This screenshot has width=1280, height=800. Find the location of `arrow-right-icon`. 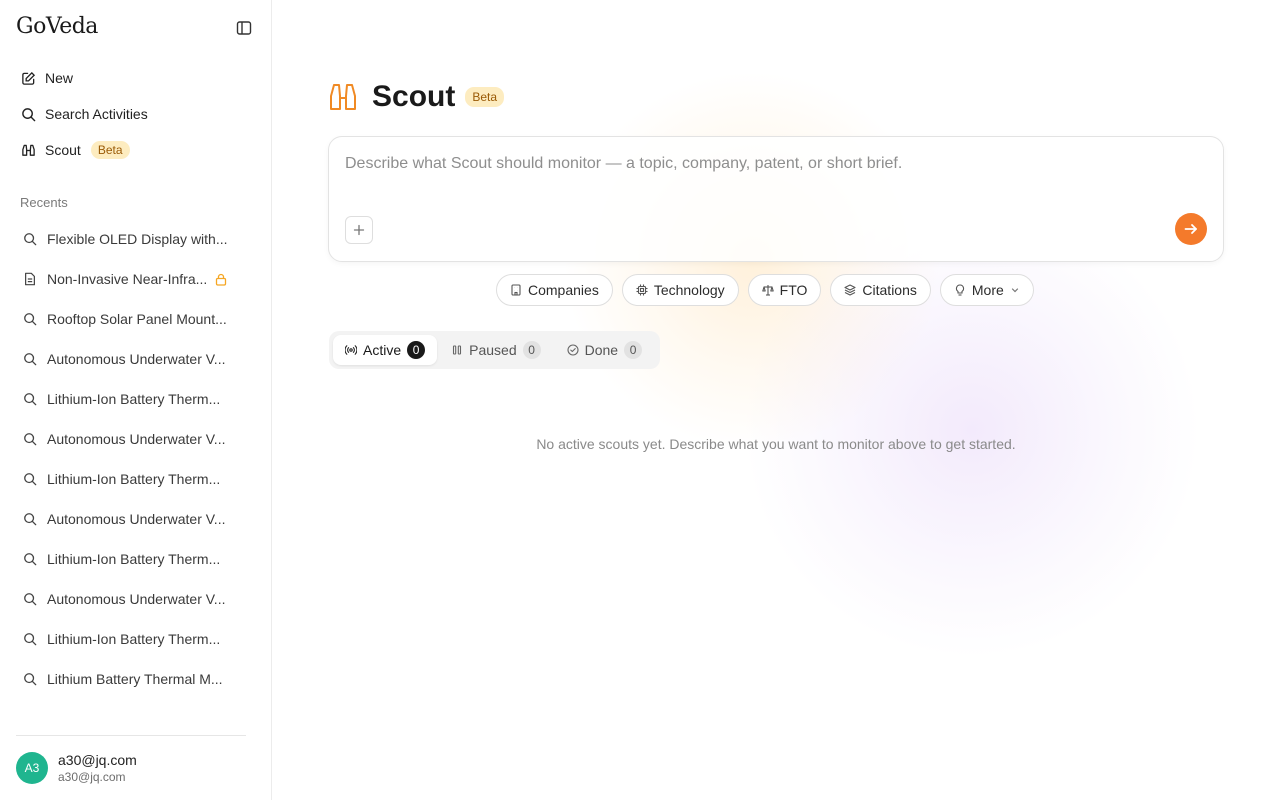

arrow-right-icon is located at coordinates (1190, 229).